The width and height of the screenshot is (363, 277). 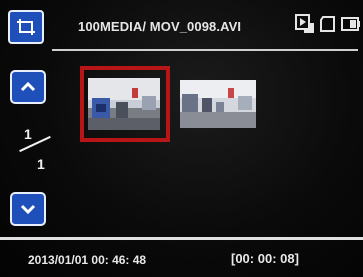 I want to click on video-duration: [00: 00: 08], so click(x=265, y=258).